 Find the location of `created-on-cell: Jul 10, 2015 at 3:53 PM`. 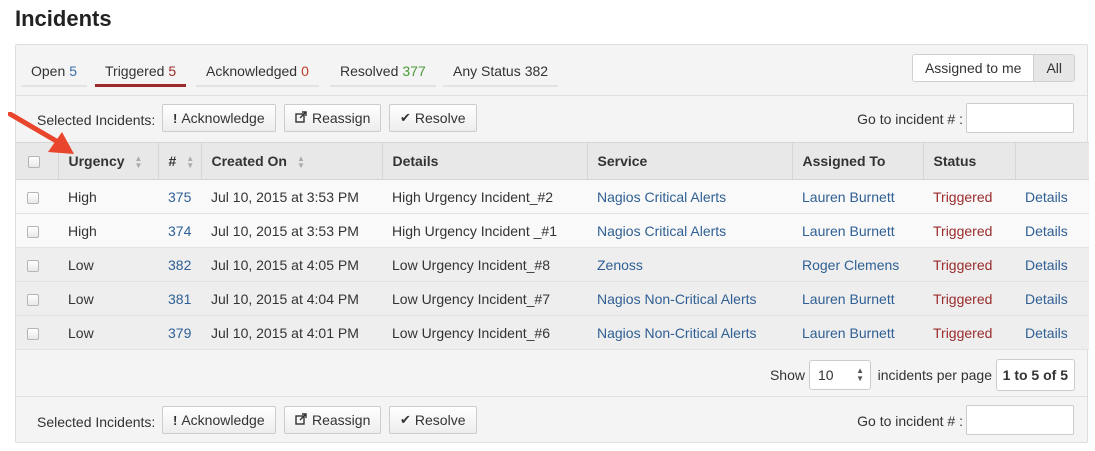

created-on-cell: Jul 10, 2015 at 3:53 PM is located at coordinates (291, 230).